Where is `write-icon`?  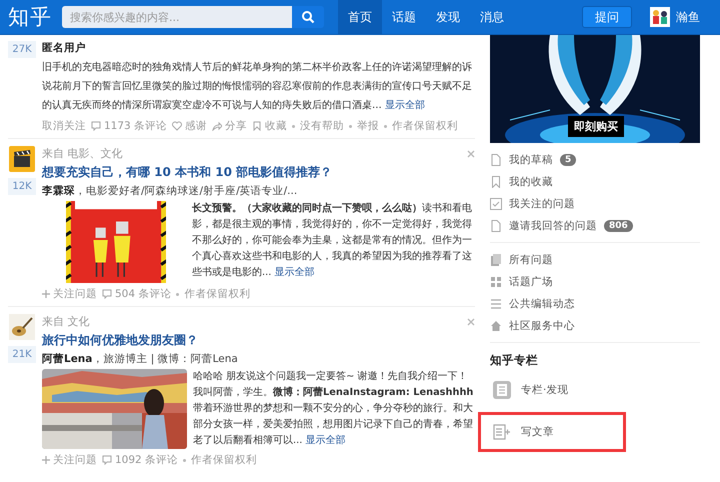
write-icon is located at coordinates (502, 432).